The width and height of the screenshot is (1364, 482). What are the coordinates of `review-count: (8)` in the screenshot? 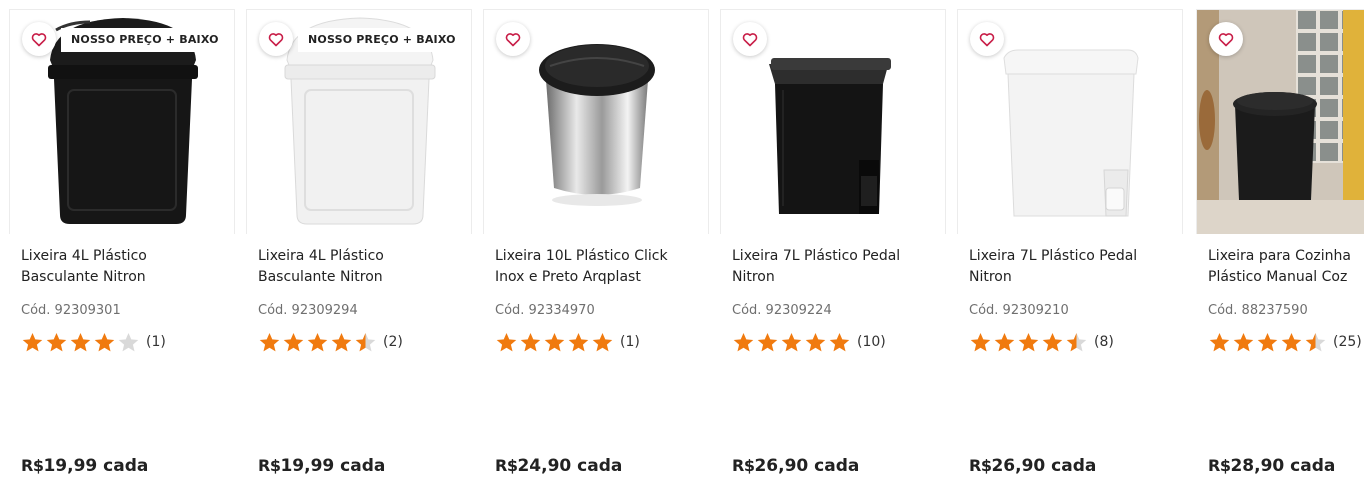 It's located at (1104, 342).